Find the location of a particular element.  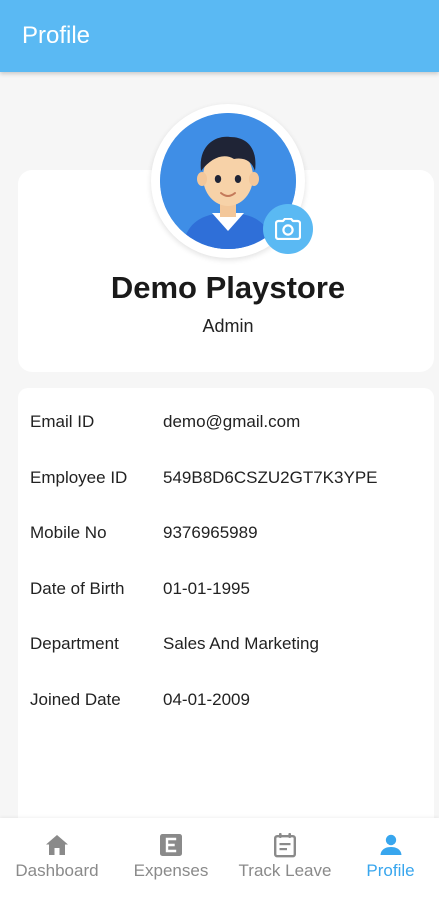

profile-name: Demo Playstore is located at coordinates (228, 287).